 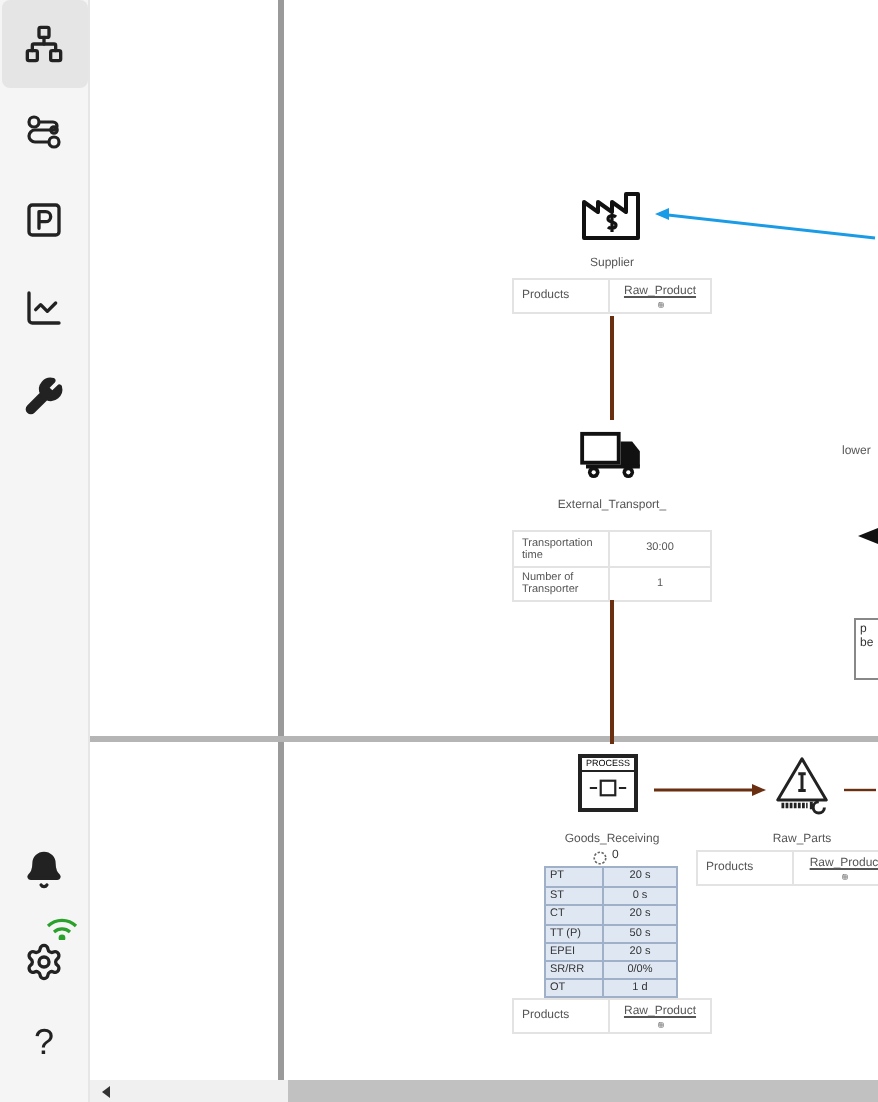 I want to click on connection-arrow, so click(x=710, y=790).